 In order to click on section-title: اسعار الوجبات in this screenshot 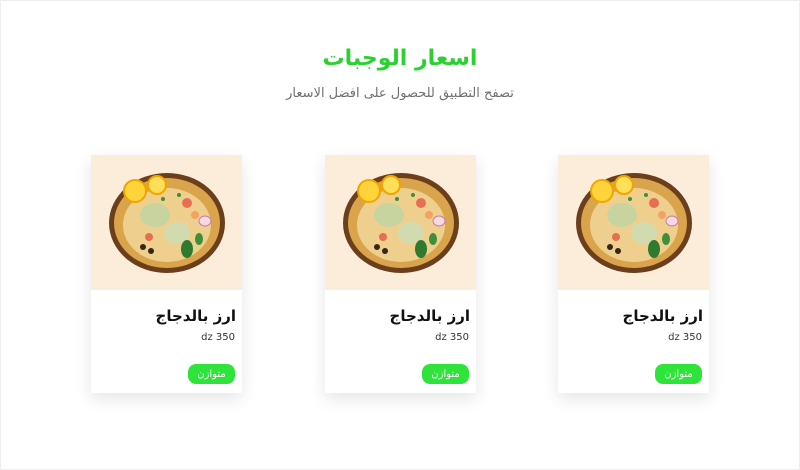, I will do `click(400, 58)`.